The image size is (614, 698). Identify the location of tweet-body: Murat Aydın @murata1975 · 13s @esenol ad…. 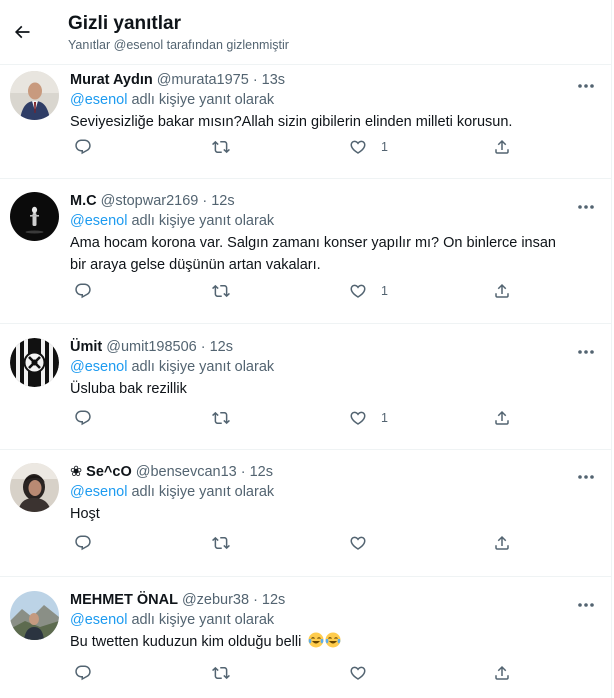
(332, 123).